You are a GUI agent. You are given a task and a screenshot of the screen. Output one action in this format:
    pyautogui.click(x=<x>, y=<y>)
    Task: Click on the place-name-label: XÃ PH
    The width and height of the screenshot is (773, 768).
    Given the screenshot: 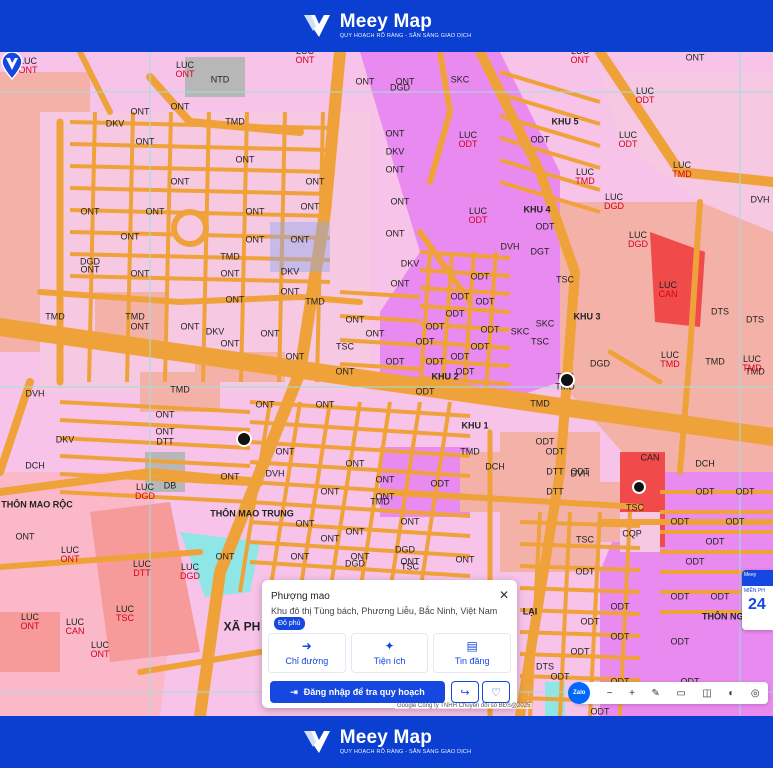 What is the action you would take?
    pyautogui.click(x=242, y=626)
    